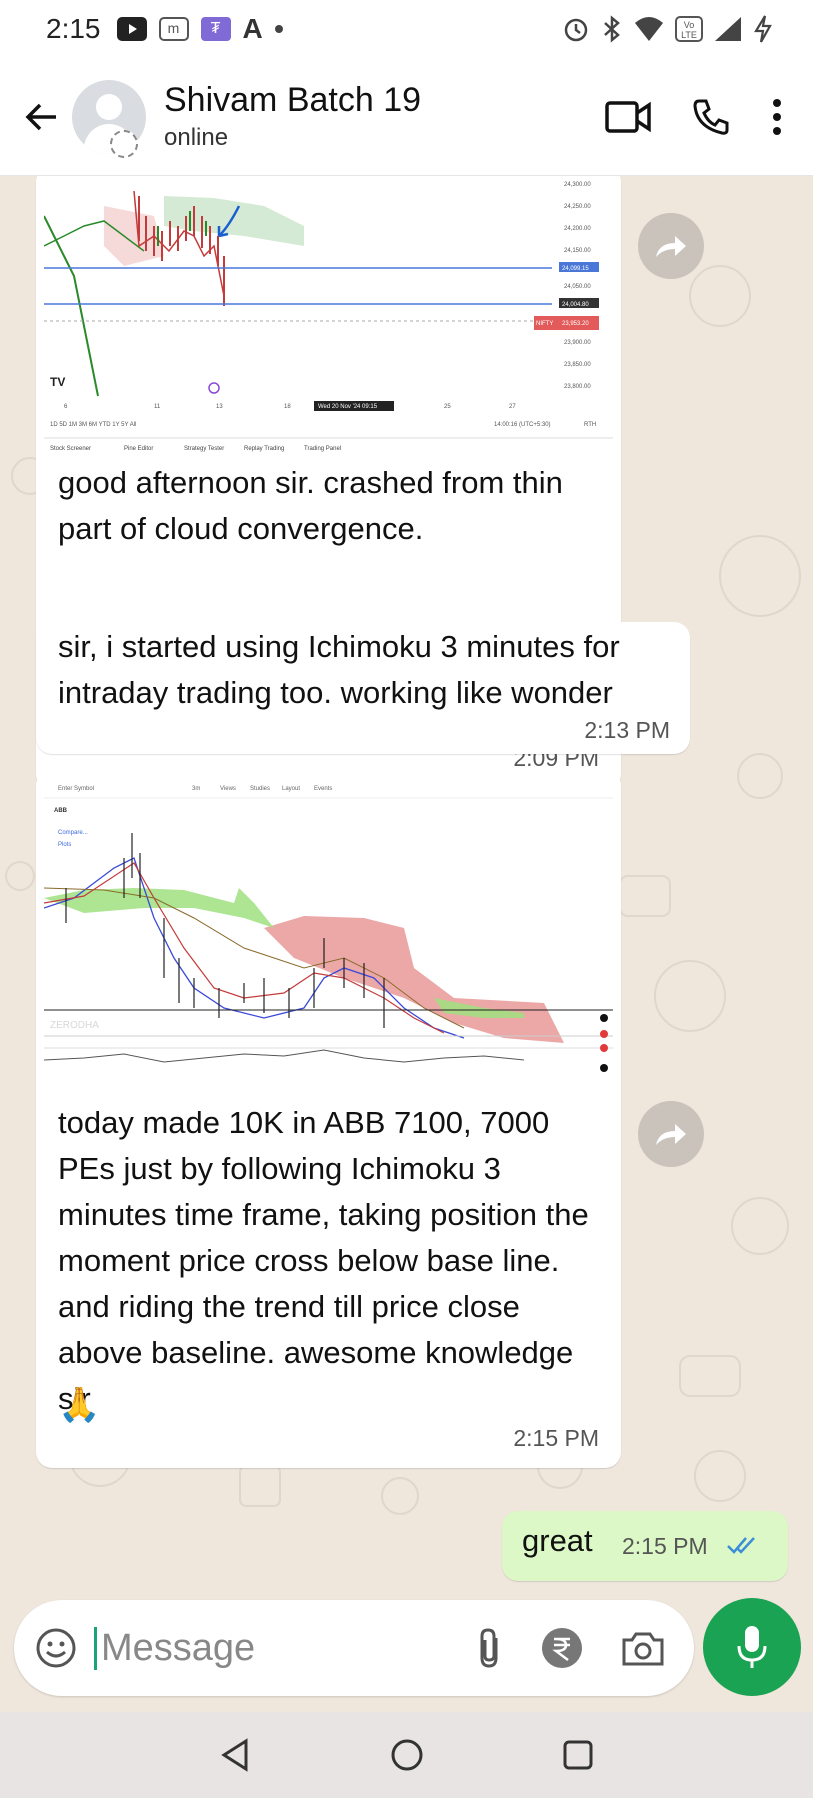 The width and height of the screenshot is (813, 1798). What do you see at coordinates (79, 1405) in the screenshot?
I see `praying-hands-emoji: 🙏` at bounding box center [79, 1405].